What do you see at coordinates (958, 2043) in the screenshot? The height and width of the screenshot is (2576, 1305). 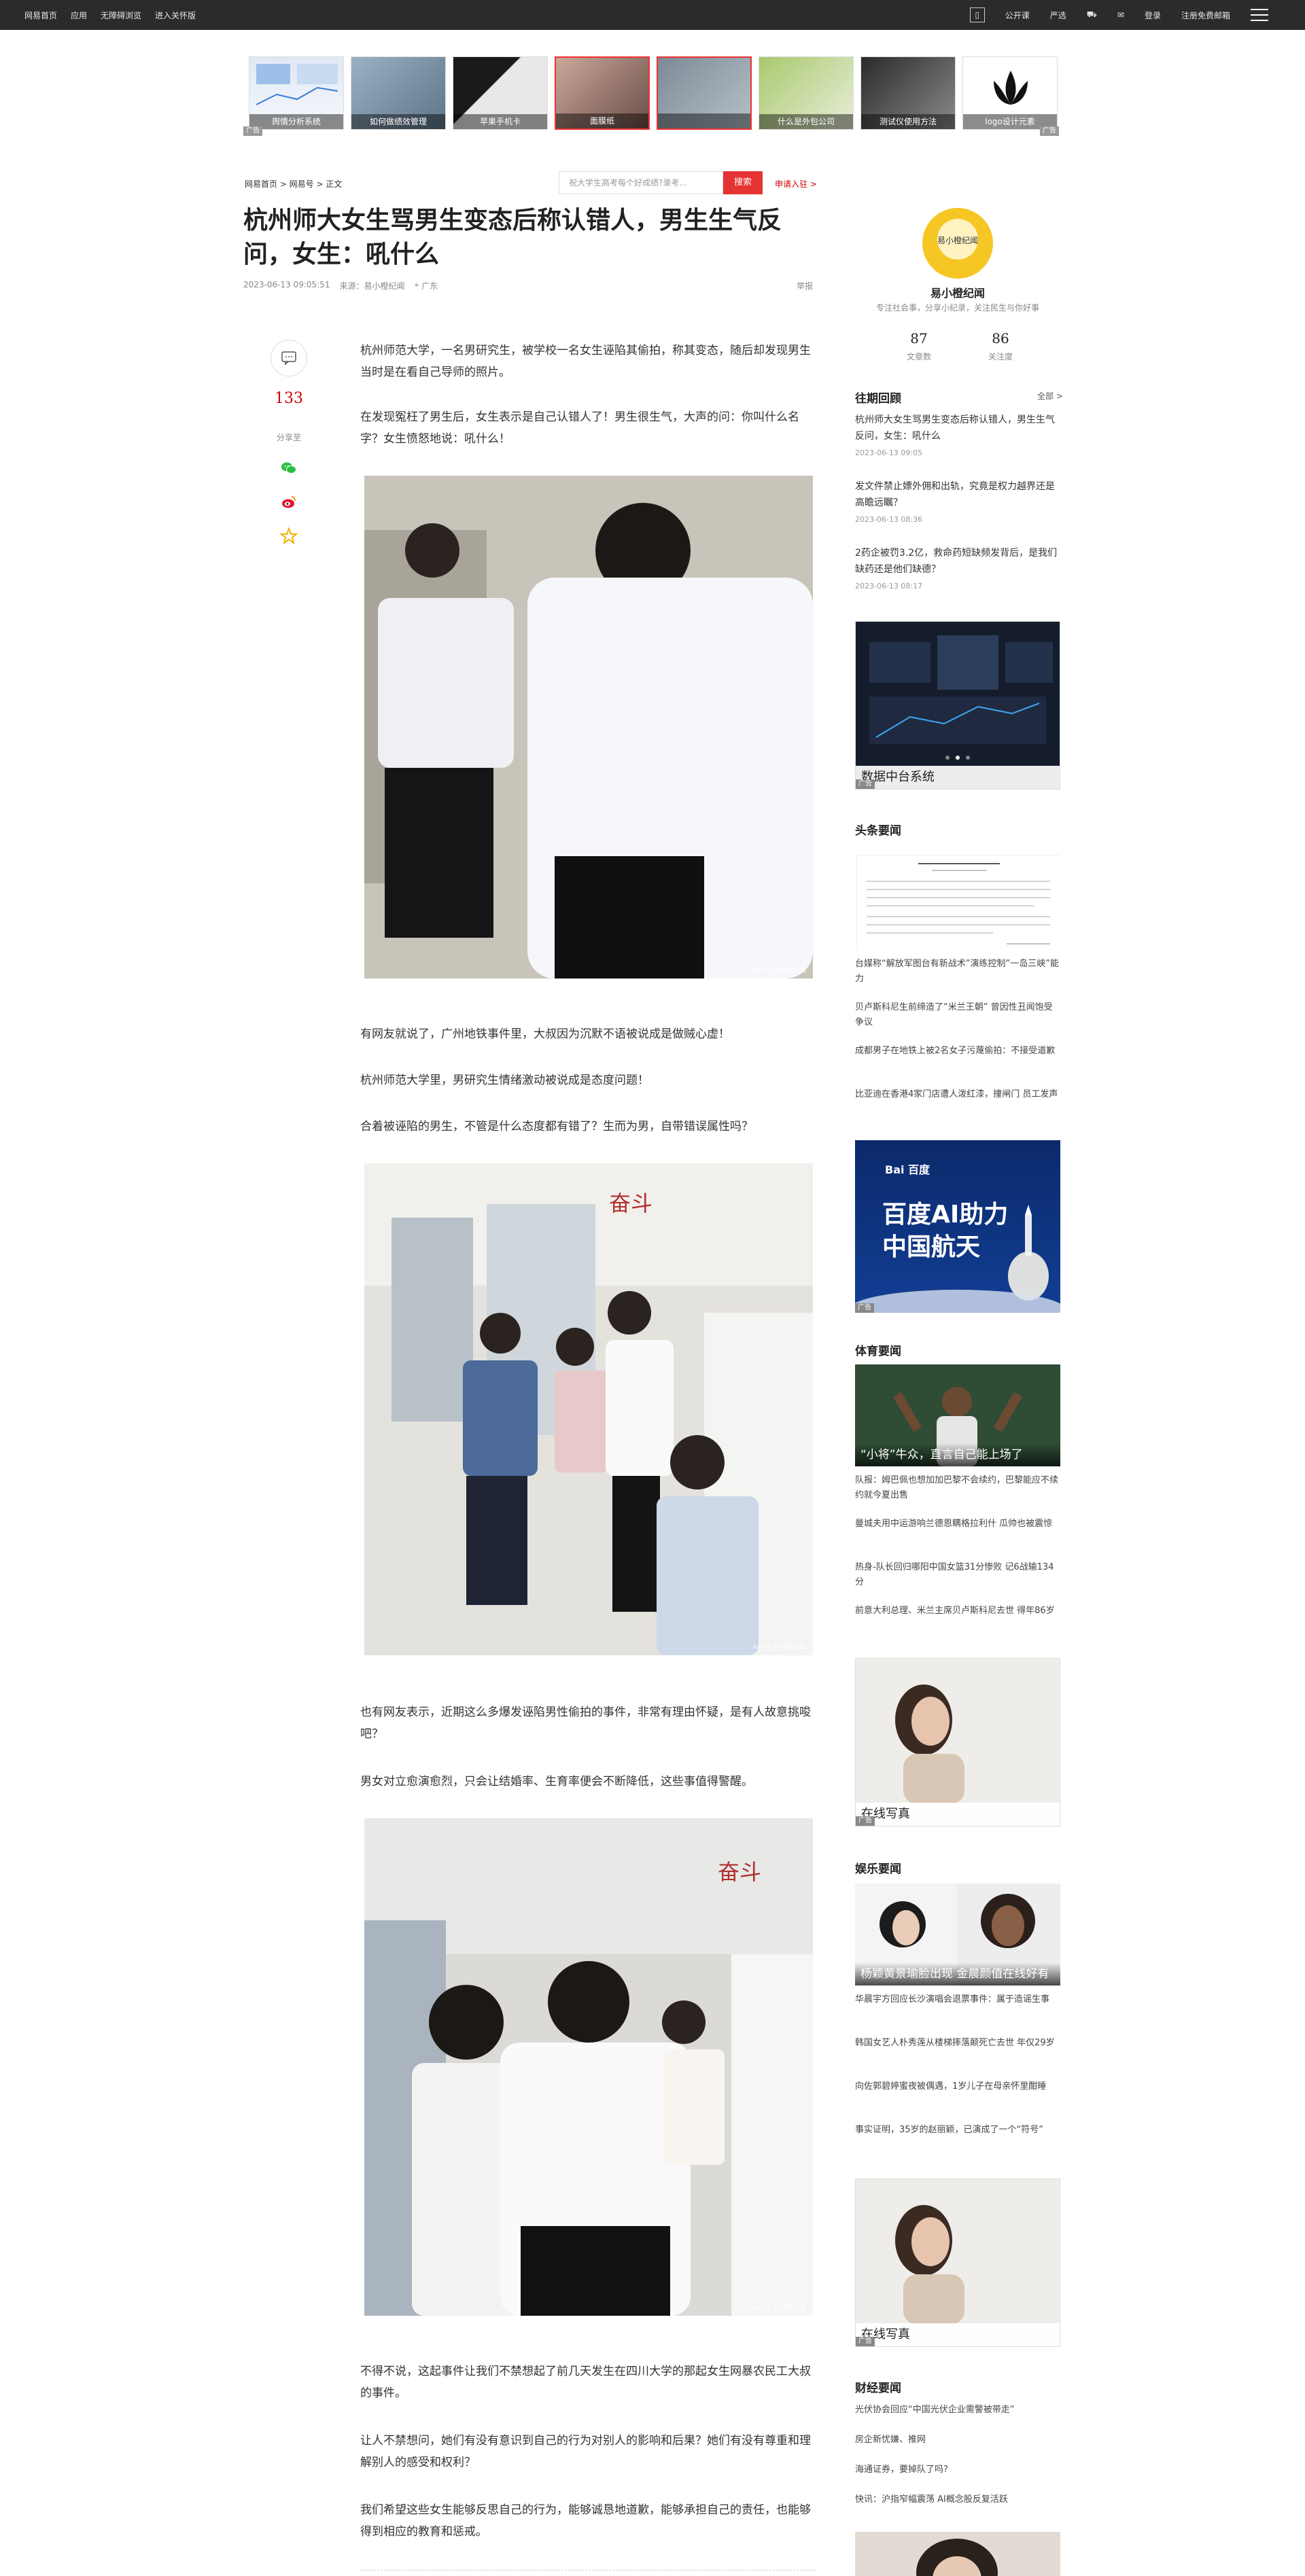 I see `ent-item: 韩国女艺人朴秀莲从楼梯摔落颠死亡去世 年仅29岁` at bounding box center [958, 2043].